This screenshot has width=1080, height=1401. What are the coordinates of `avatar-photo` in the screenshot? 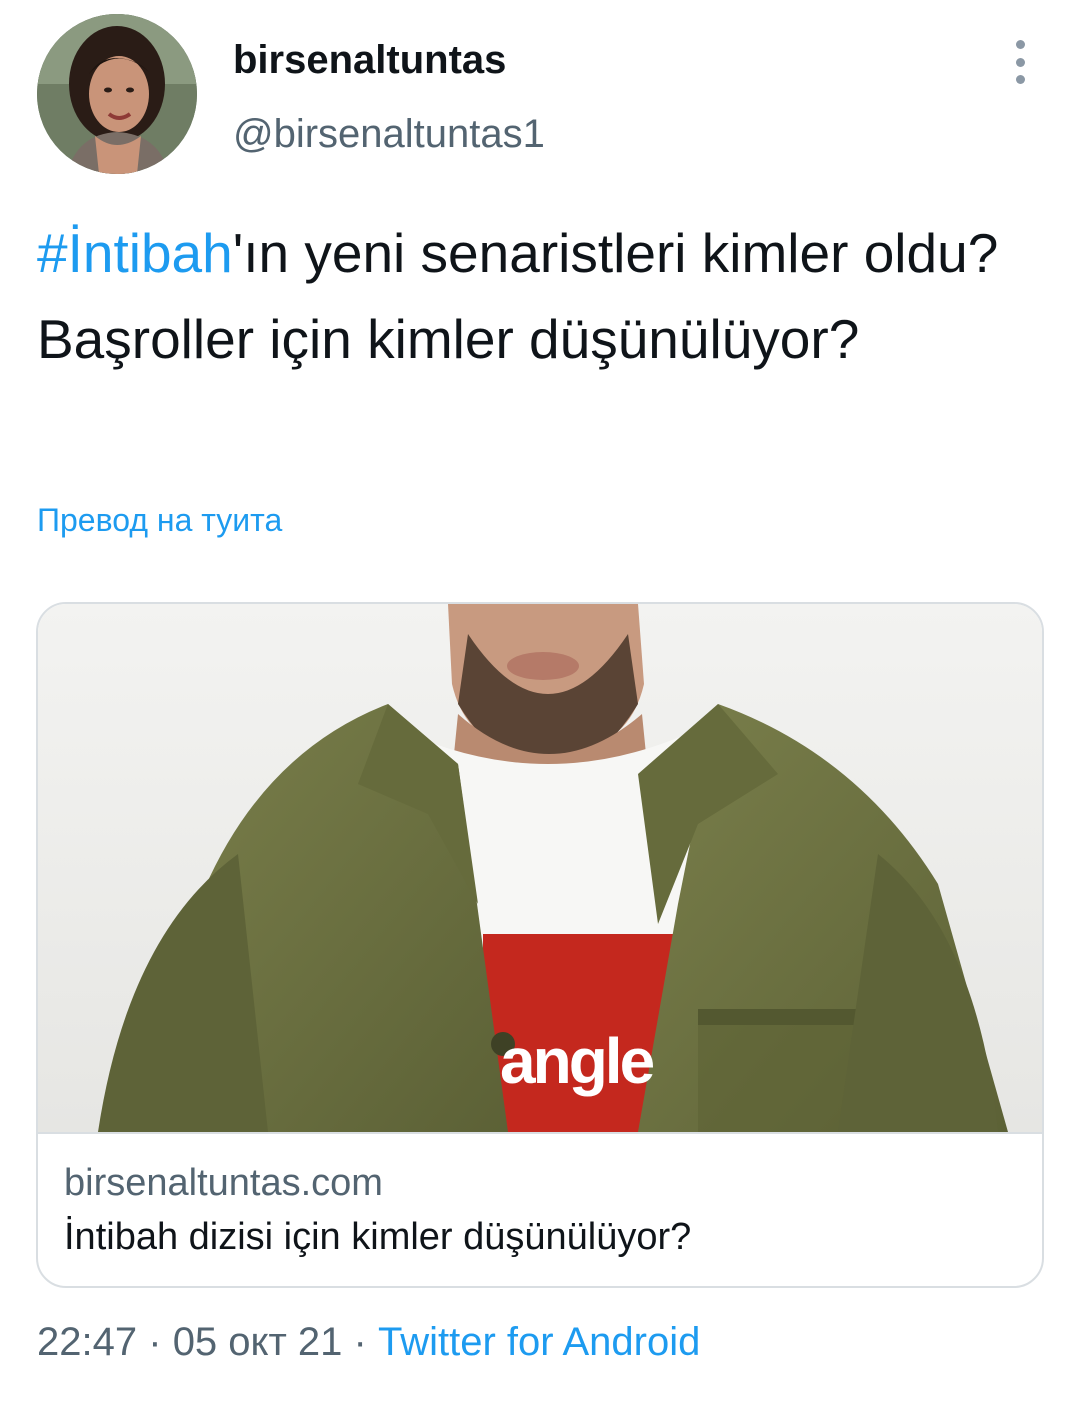 It's located at (117, 94).